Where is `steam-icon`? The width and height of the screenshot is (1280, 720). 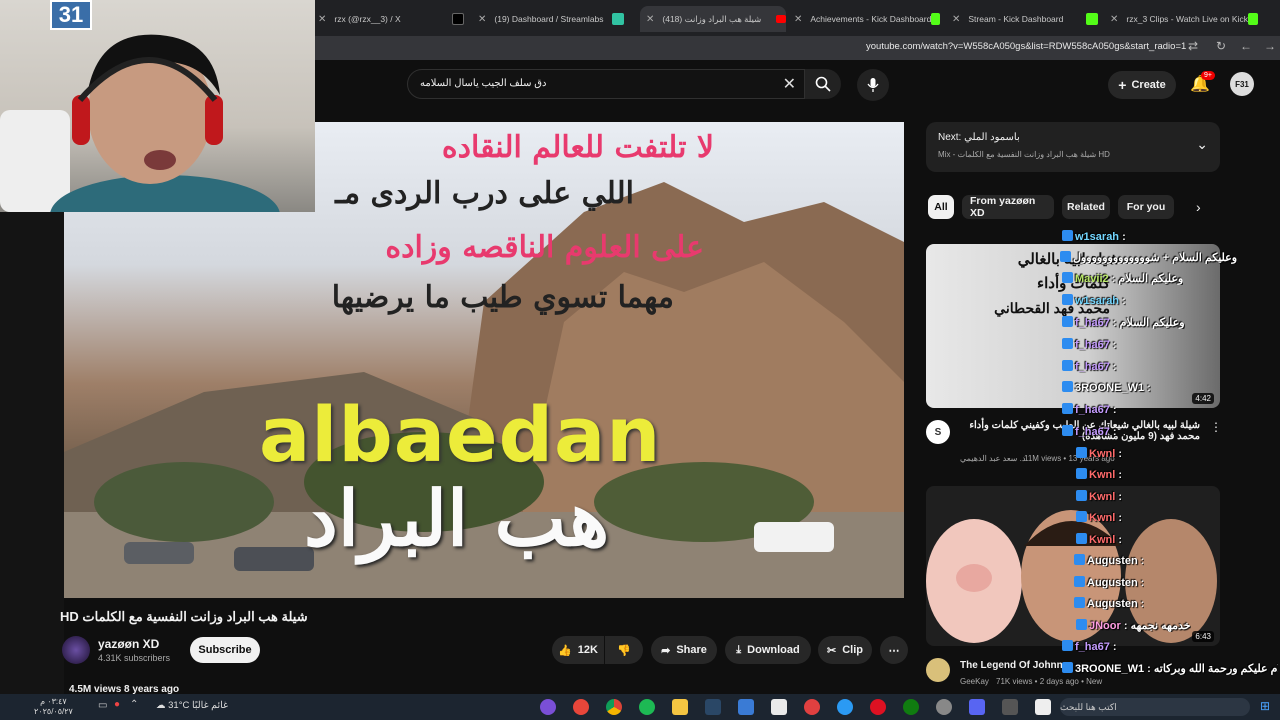
steam-icon is located at coordinates (713, 707).